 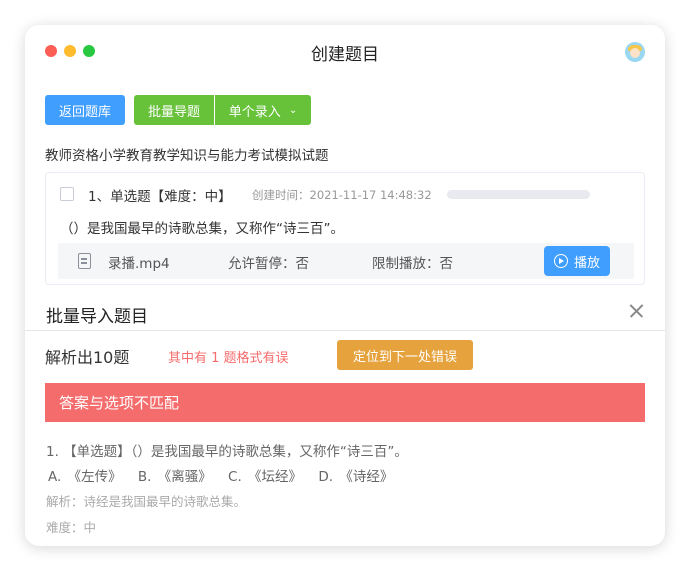 What do you see at coordinates (187, 156) in the screenshot?
I see `question-bank-title: 教师资格小学教育教学知识与能力考试模拟试题` at bounding box center [187, 156].